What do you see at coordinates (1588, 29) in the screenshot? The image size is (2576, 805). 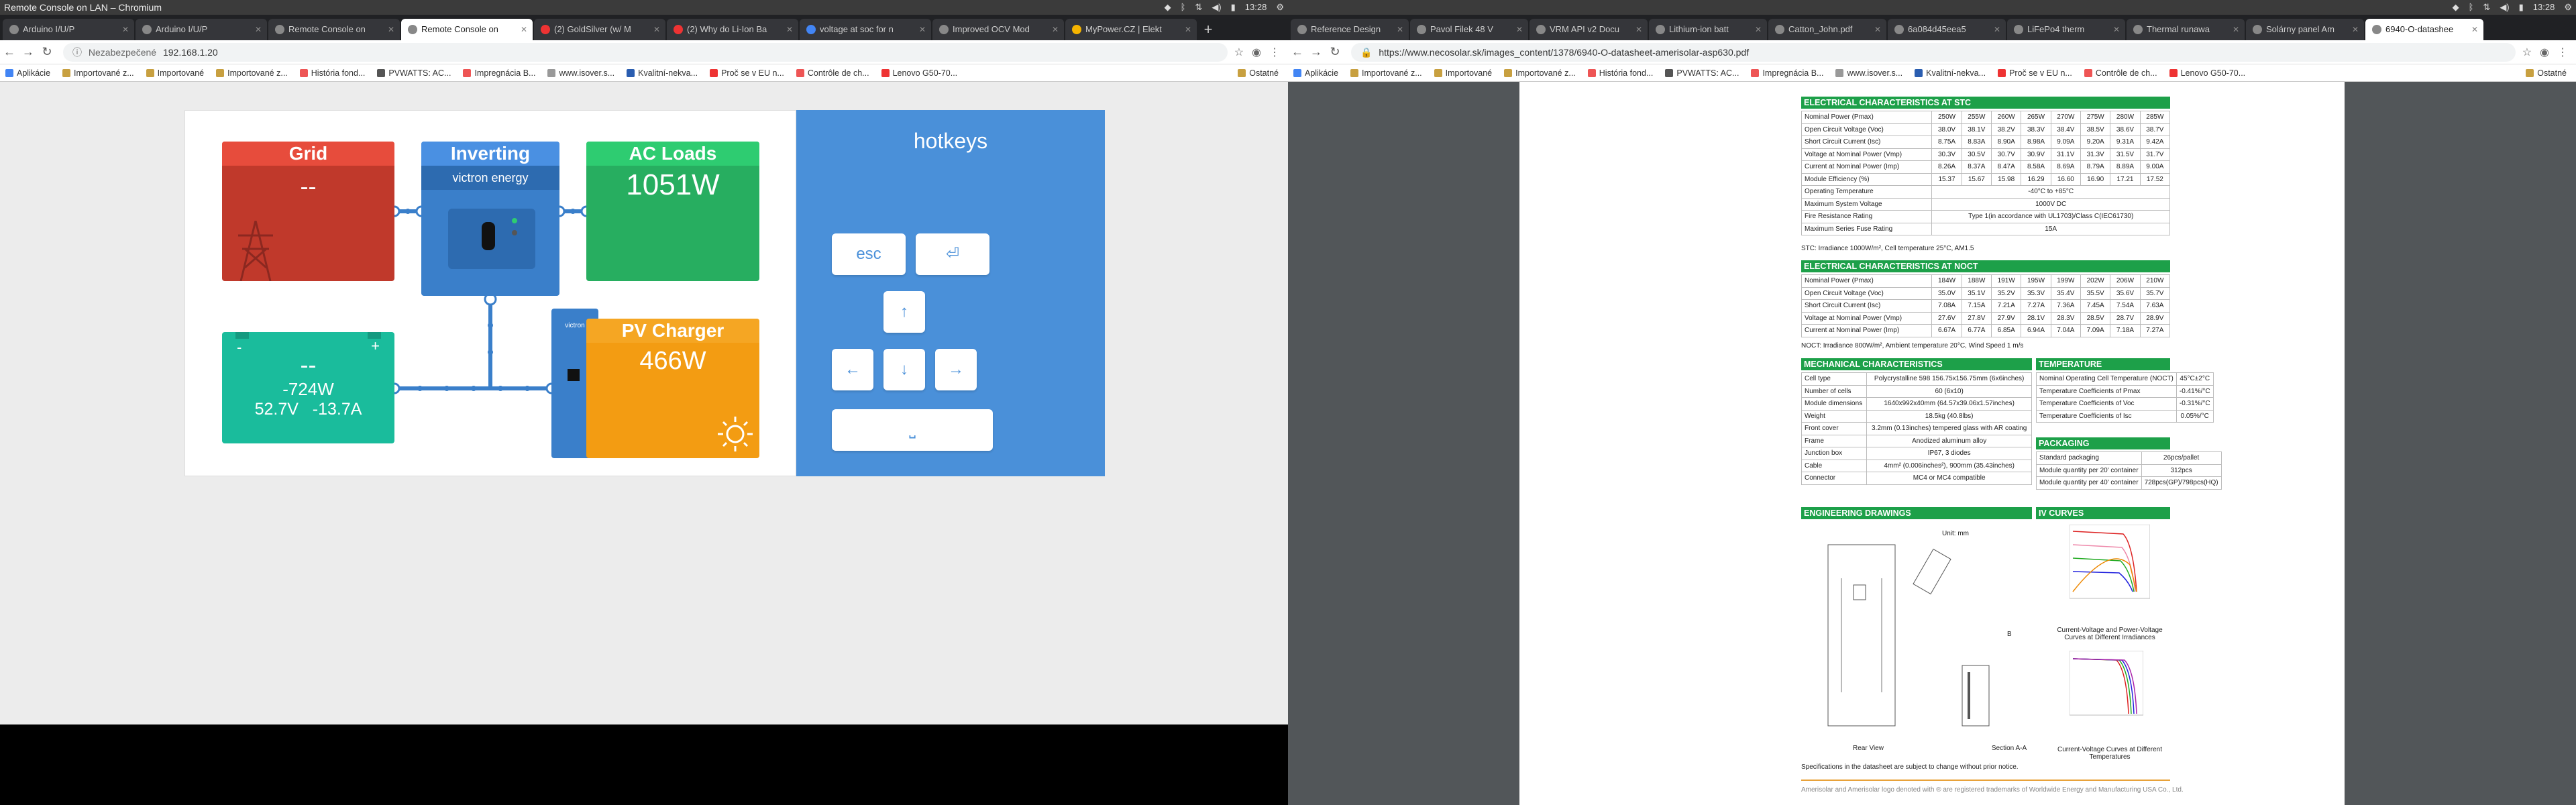 I see `tab: VRM API v2 Docu ✕` at bounding box center [1588, 29].